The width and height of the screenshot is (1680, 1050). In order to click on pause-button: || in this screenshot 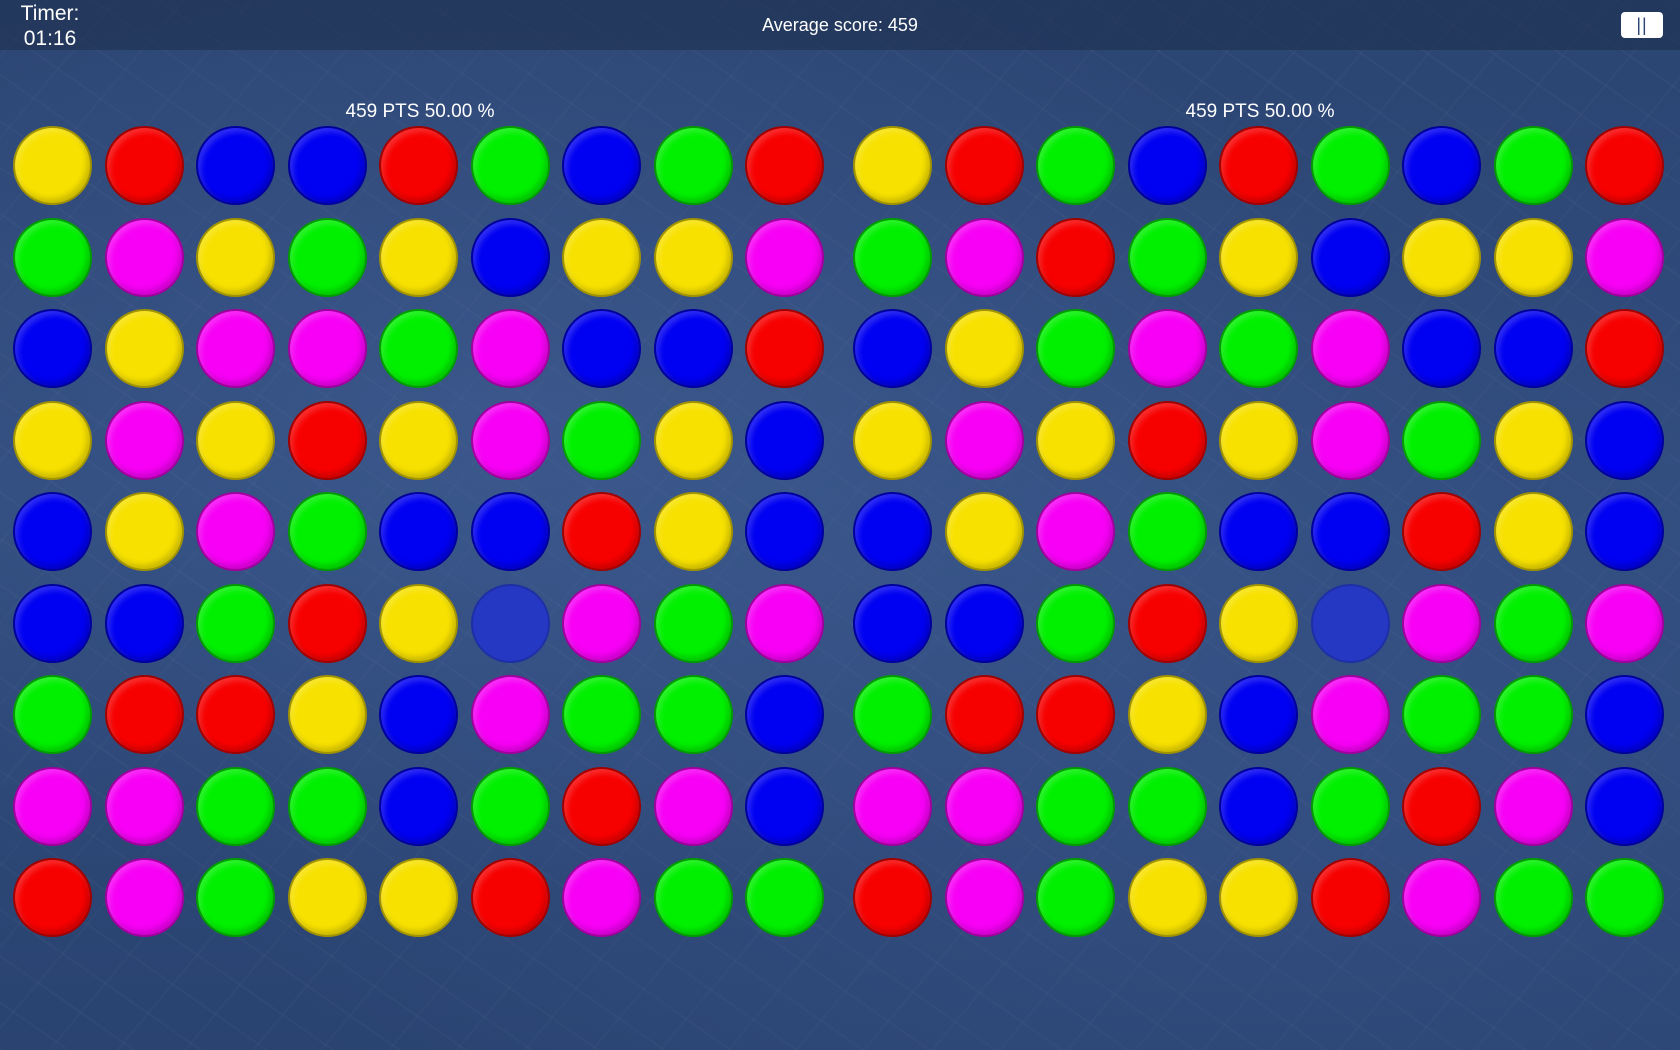, I will do `click(1642, 25)`.